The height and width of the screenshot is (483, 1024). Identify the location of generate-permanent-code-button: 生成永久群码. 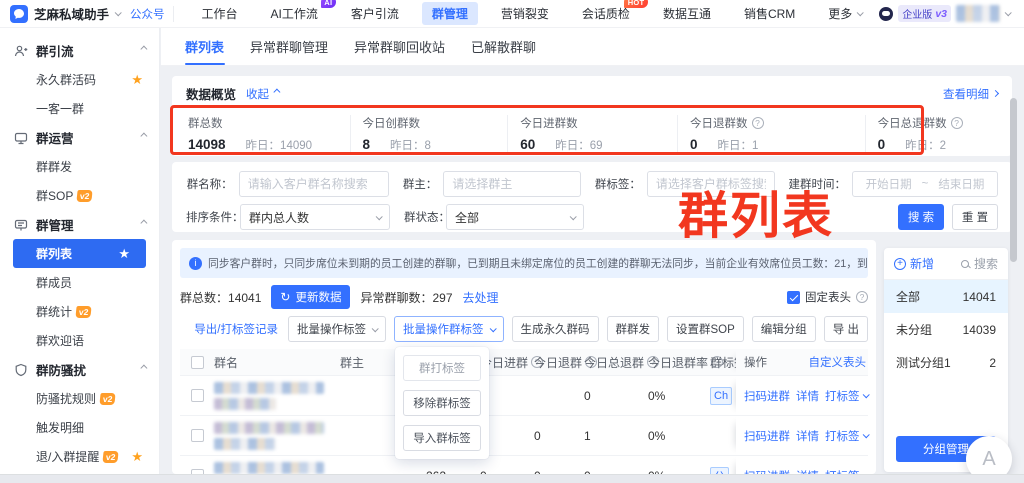
(555, 329).